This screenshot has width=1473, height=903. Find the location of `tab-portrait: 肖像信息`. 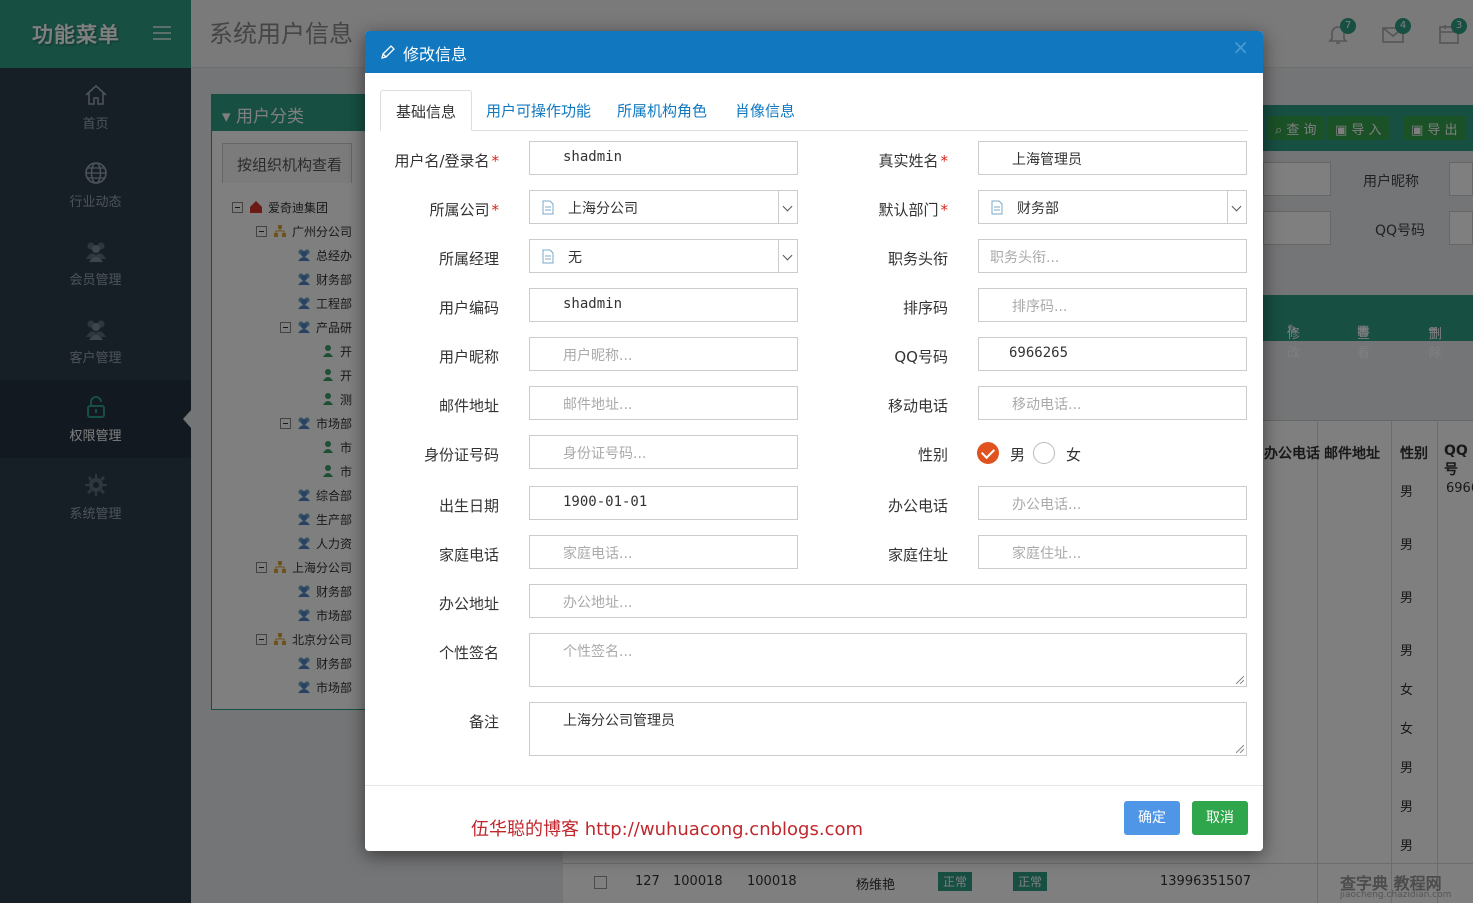

tab-portrait: 肖像信息 is located at coordinates (765, 110).